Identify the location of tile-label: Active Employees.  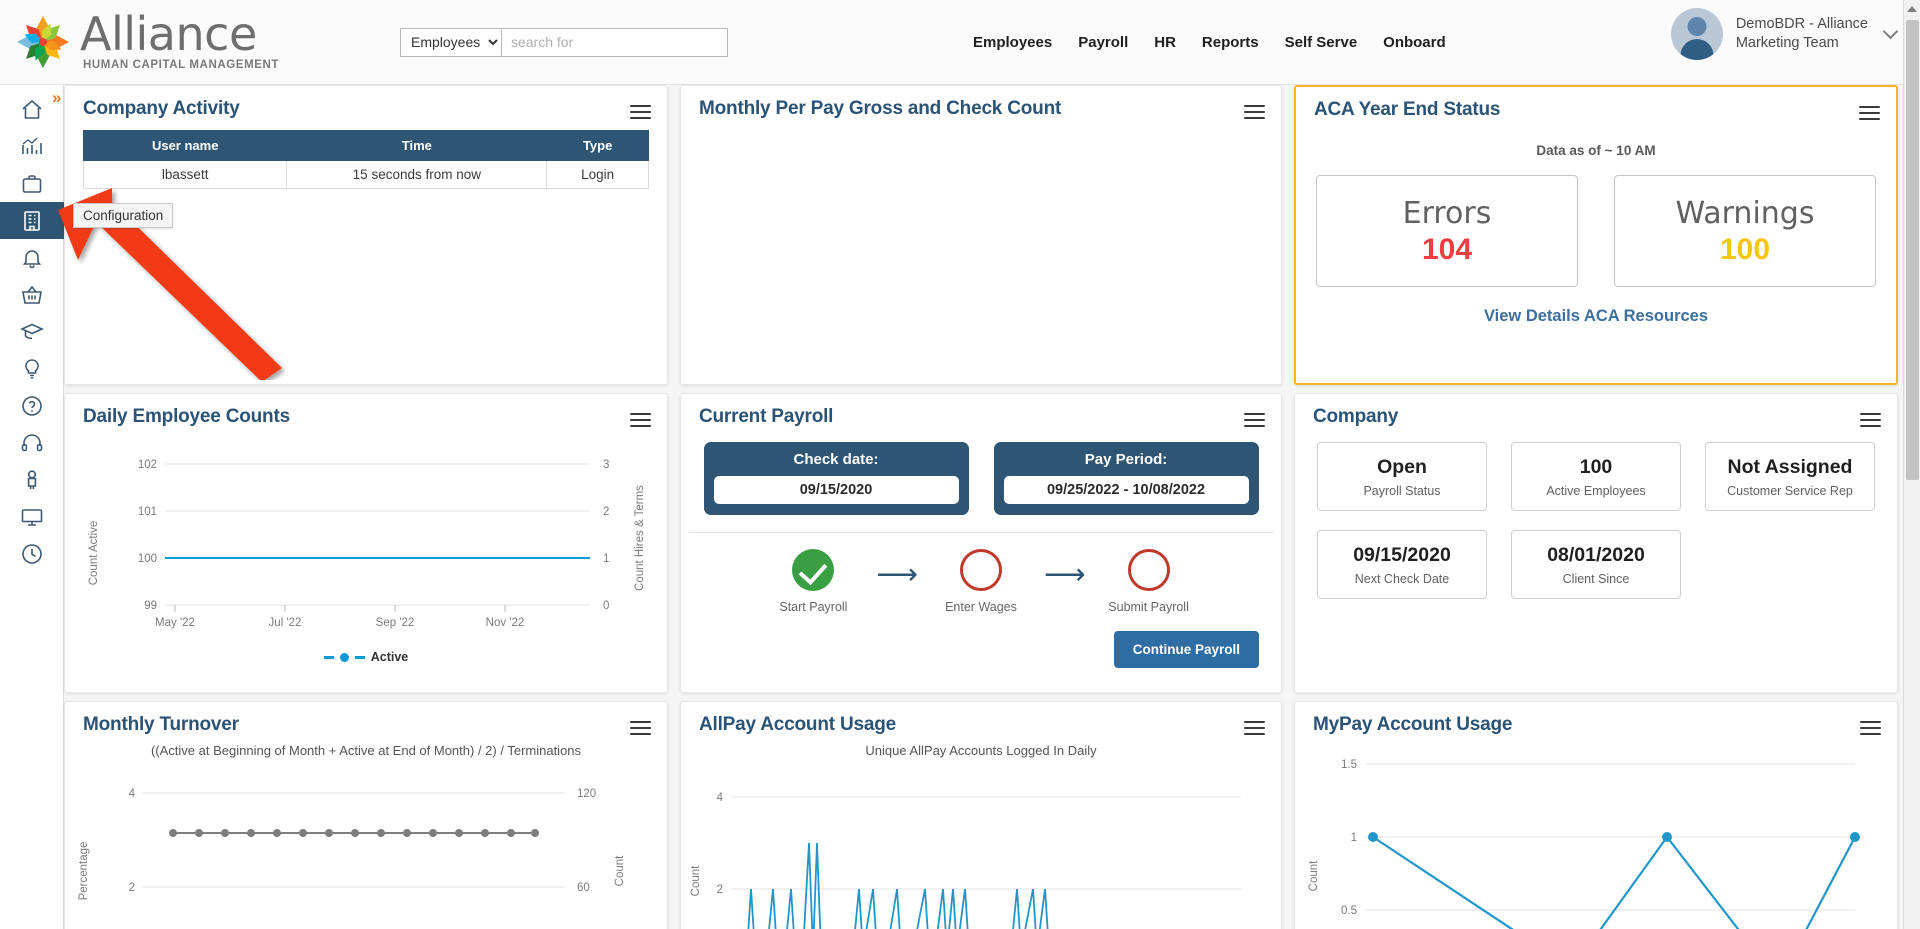
(1596, 490).